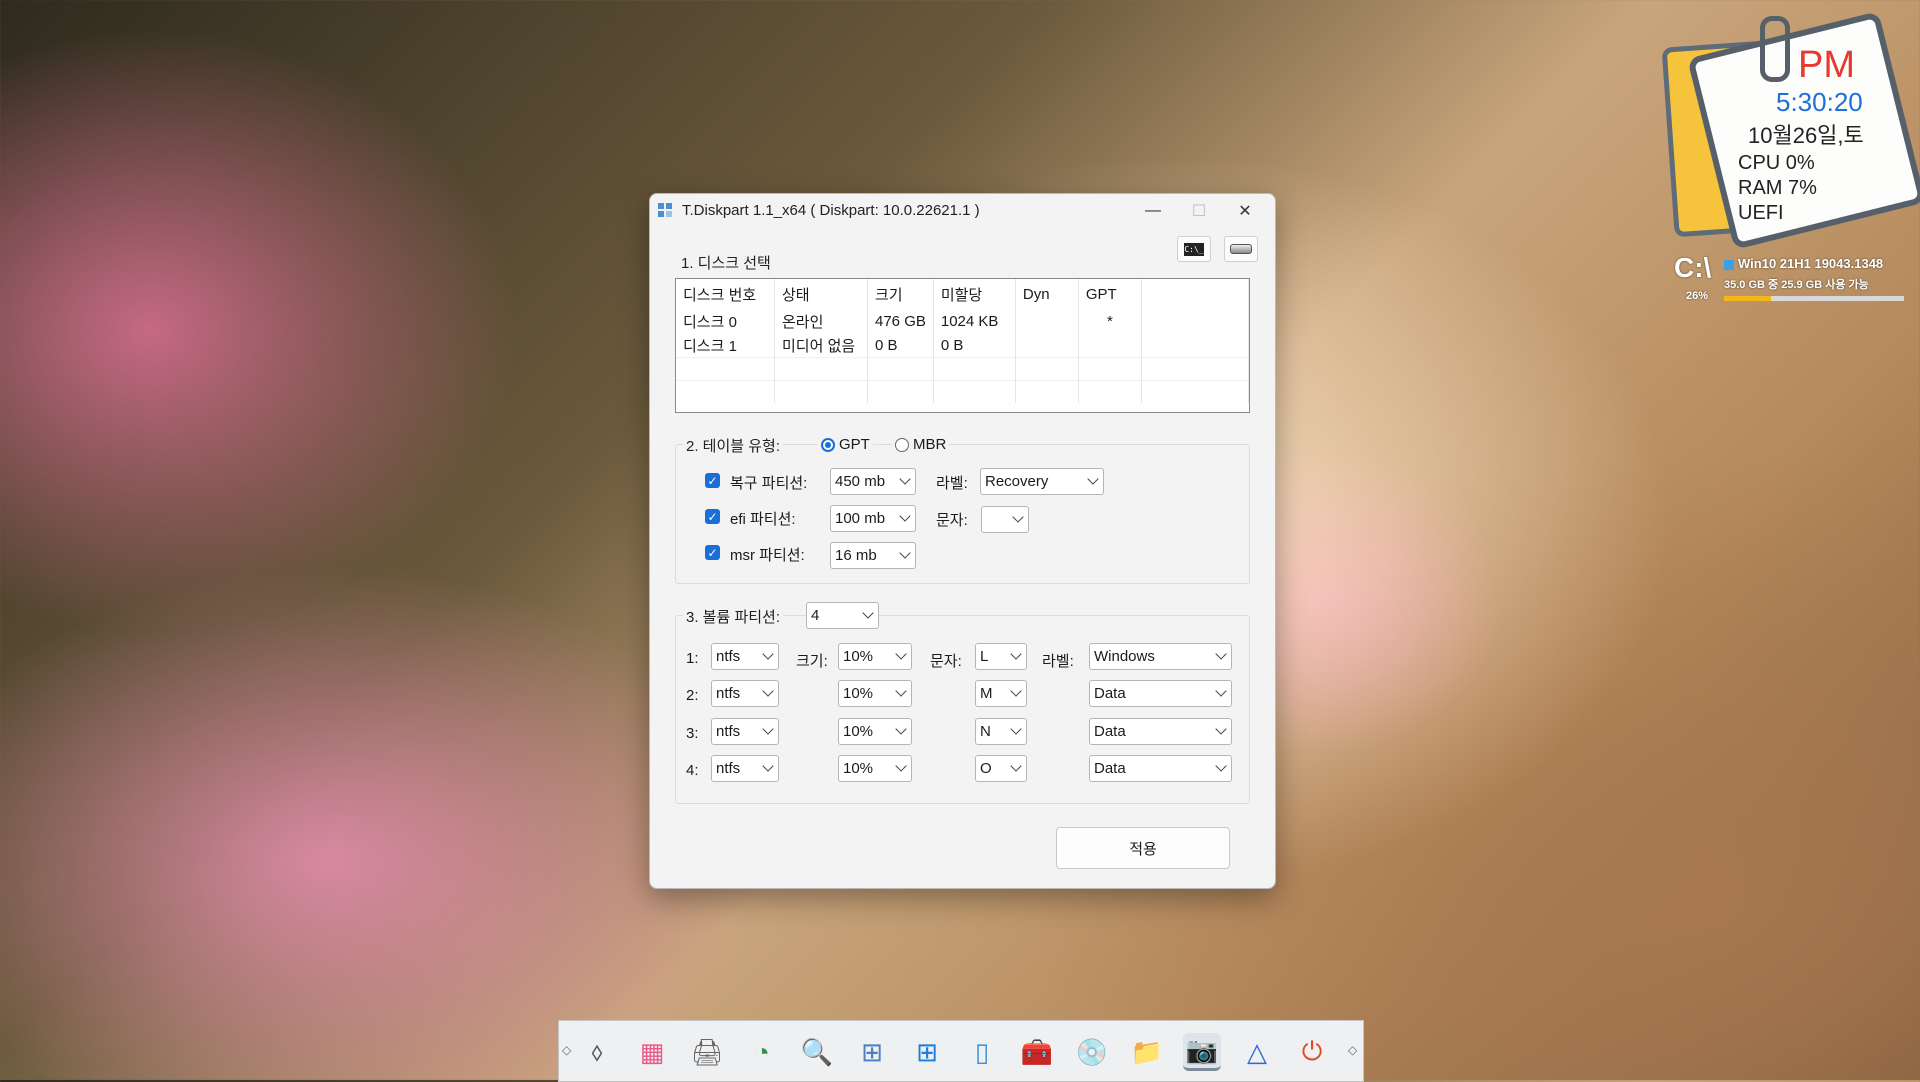 The image size is (1920, 1082). Describe the element at coordinates (1124, 656) in the screenshot. I see `volume-label-value: Windows` at that location.